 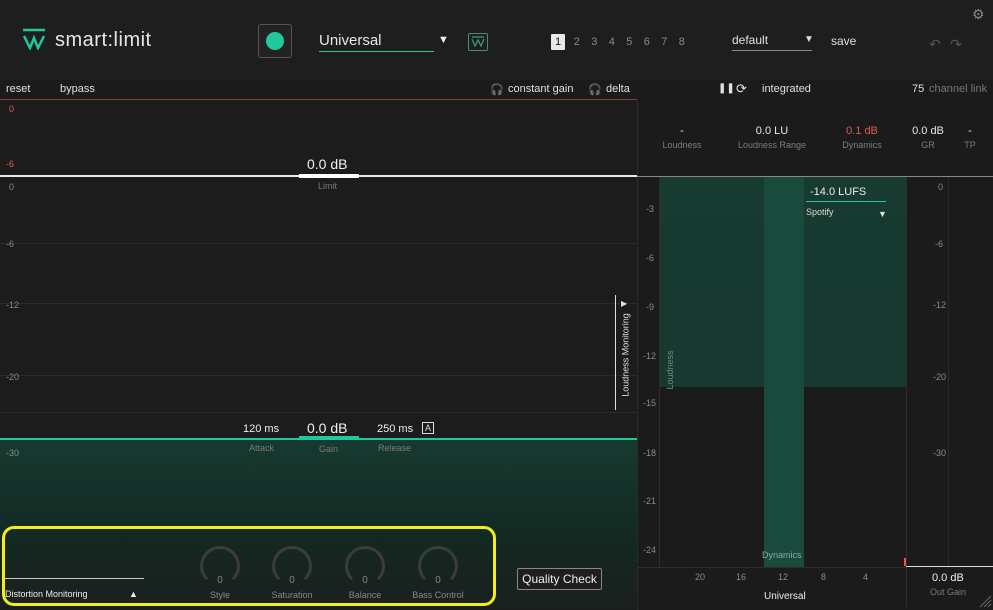 What do you see at coordinates (741, 577) in the screenshot?
I see `loudness-x-tick: 16` at bounding box center [741, 577].